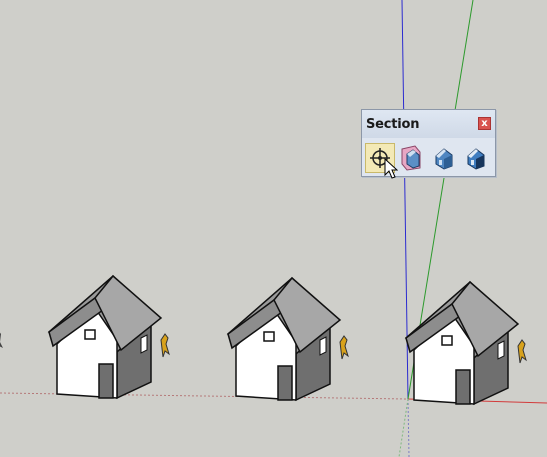  I want to click on section-plane-button, so click(380, 158).